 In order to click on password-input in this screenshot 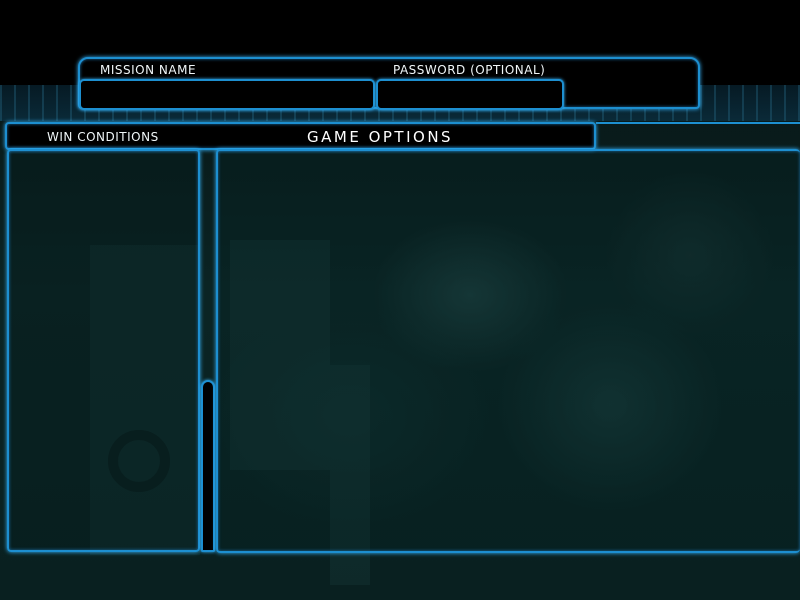, I will do `click(470, 94)`.